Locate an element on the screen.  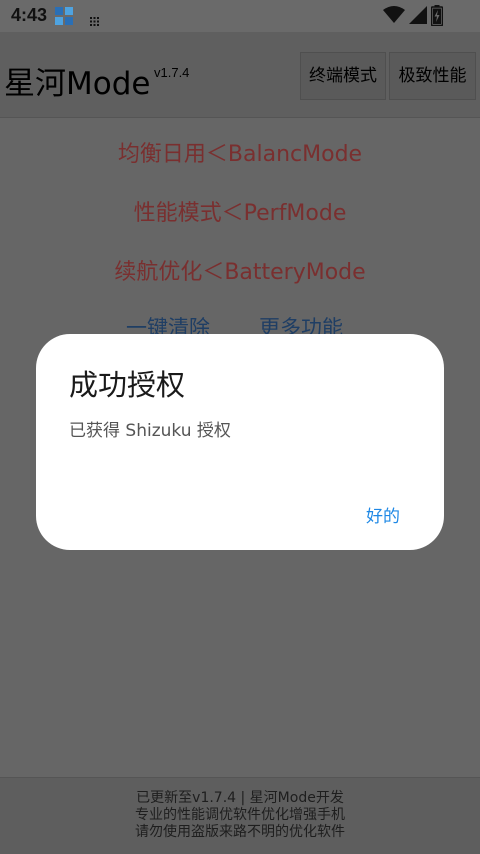
performance-mode-option: 性能模式＜PerfMode is located at coordinates (240, 211).